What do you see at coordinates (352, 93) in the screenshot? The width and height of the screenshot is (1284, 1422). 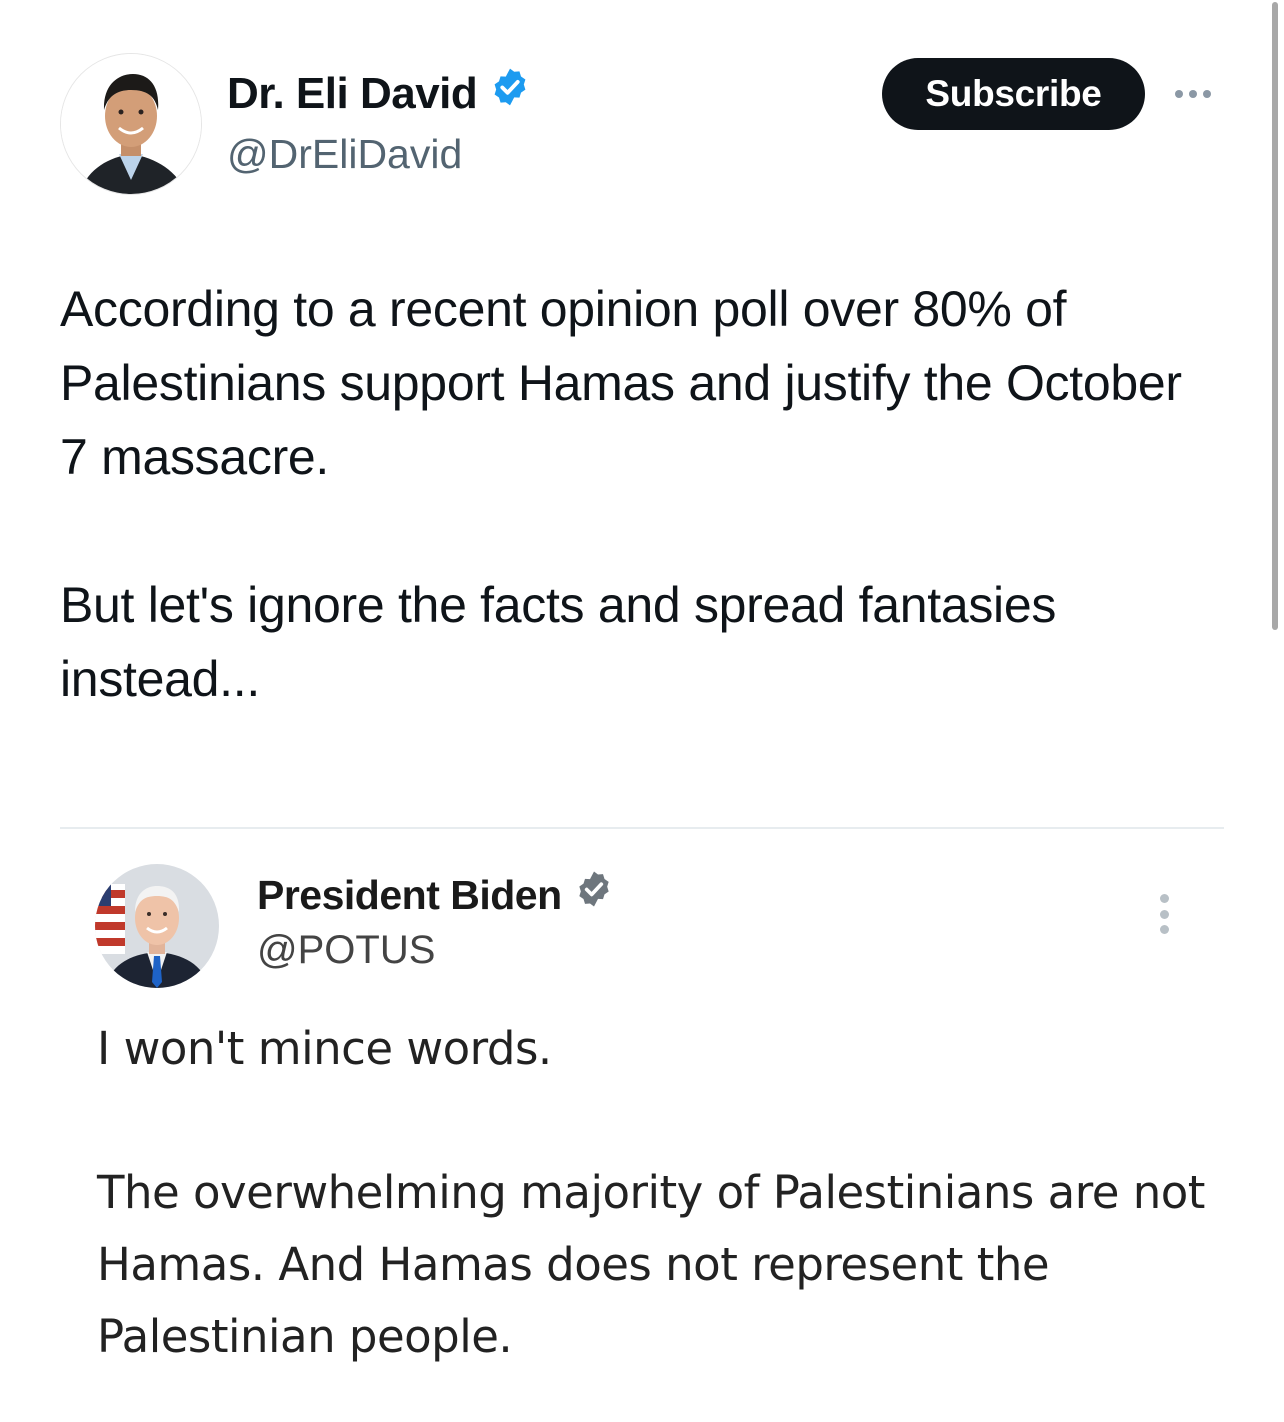 I see `author-name-text: Dr. Eli David` at bounding box center [352, 93].